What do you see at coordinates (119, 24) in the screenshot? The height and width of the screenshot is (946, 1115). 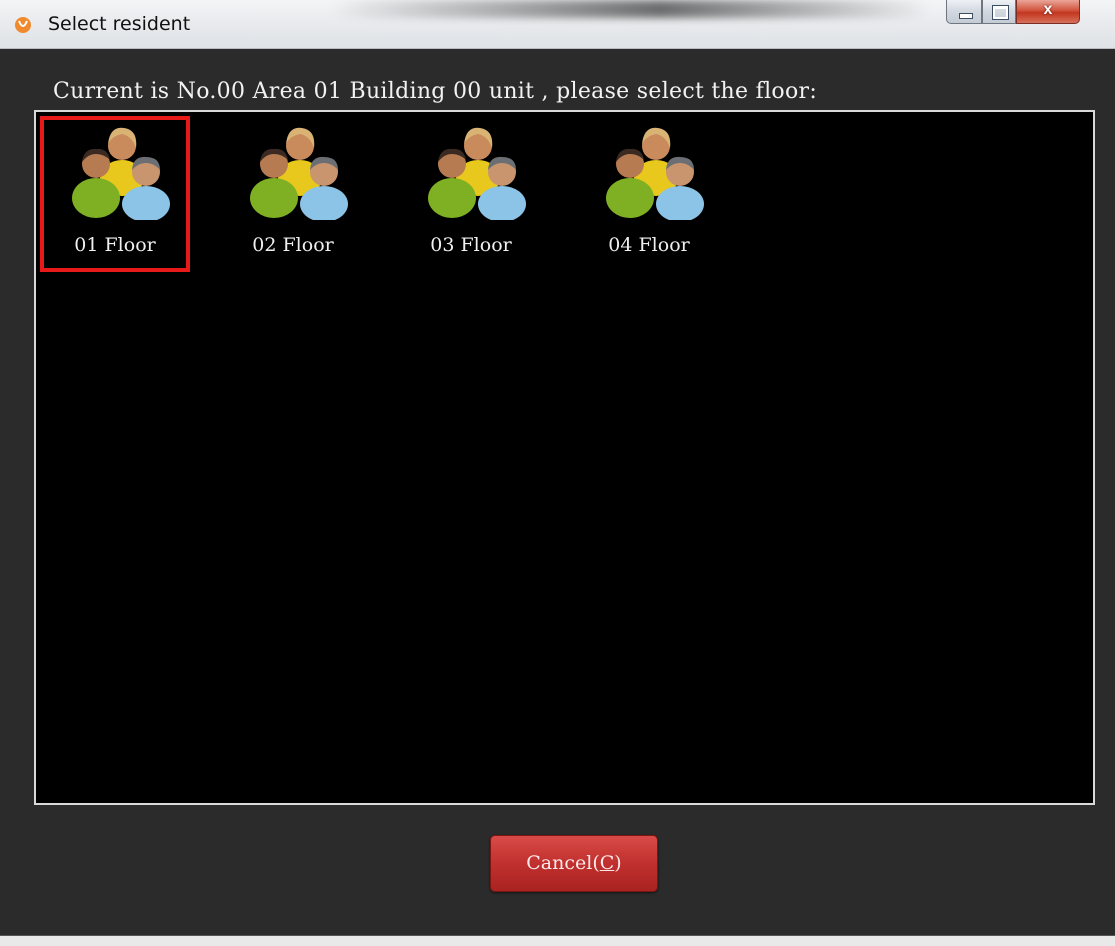 I see `window-title: Select resident` at bounding box center [119, 24].